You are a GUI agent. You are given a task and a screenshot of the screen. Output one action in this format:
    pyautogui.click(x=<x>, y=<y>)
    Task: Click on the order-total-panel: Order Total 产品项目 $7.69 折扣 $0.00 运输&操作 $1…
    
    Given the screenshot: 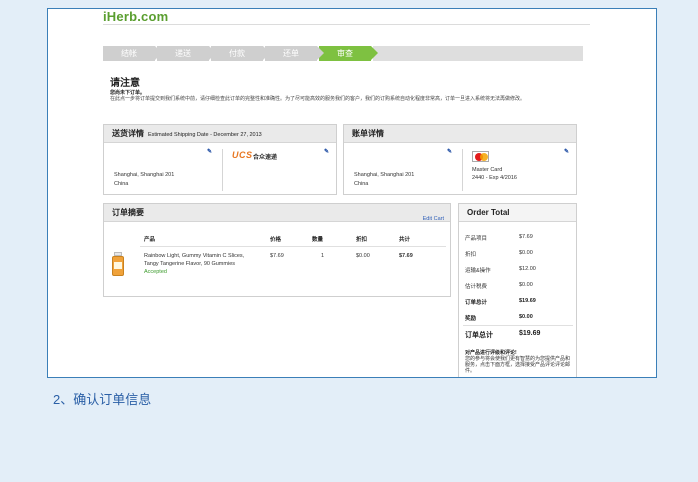 What is the action you would take?
    pyautogui.click(x=517, y=290)
    